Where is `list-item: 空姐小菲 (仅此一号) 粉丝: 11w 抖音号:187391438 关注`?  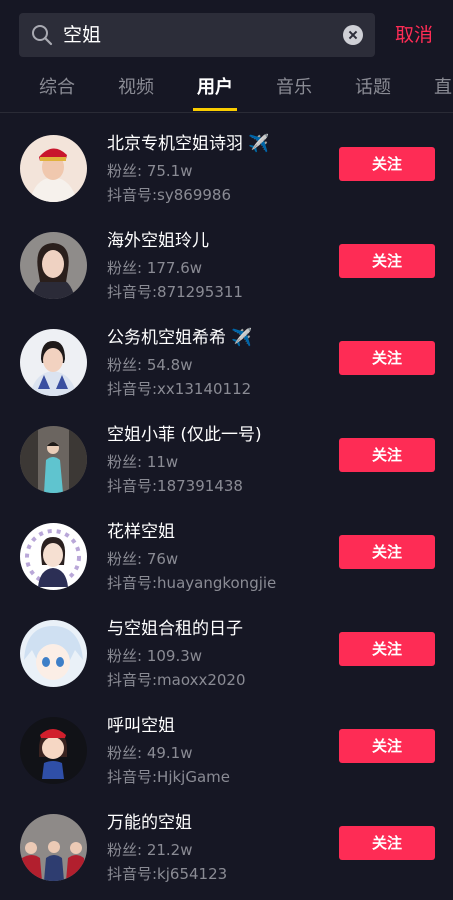
list-item: 空姐小菲 (仅此一号) 粉丝: 11w 抖音号:187391438 关注 is located at coordinates (226, 452).